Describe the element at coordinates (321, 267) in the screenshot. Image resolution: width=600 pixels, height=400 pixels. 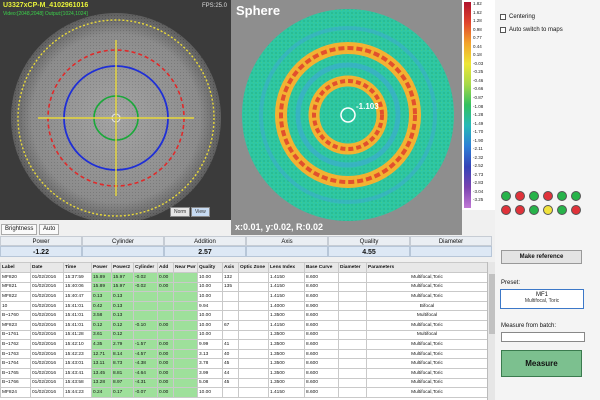
I see `column-header: Base Curve` at that location.